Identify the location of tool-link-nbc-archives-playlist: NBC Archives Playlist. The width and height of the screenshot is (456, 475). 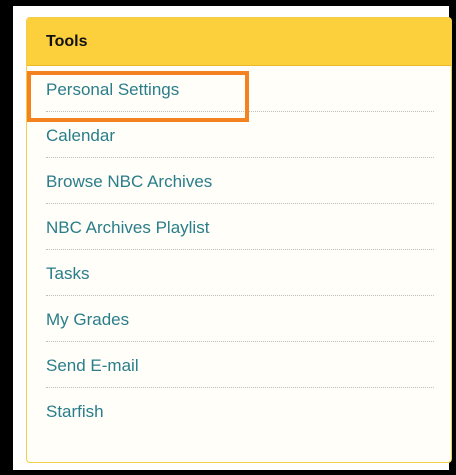
(240, 227).